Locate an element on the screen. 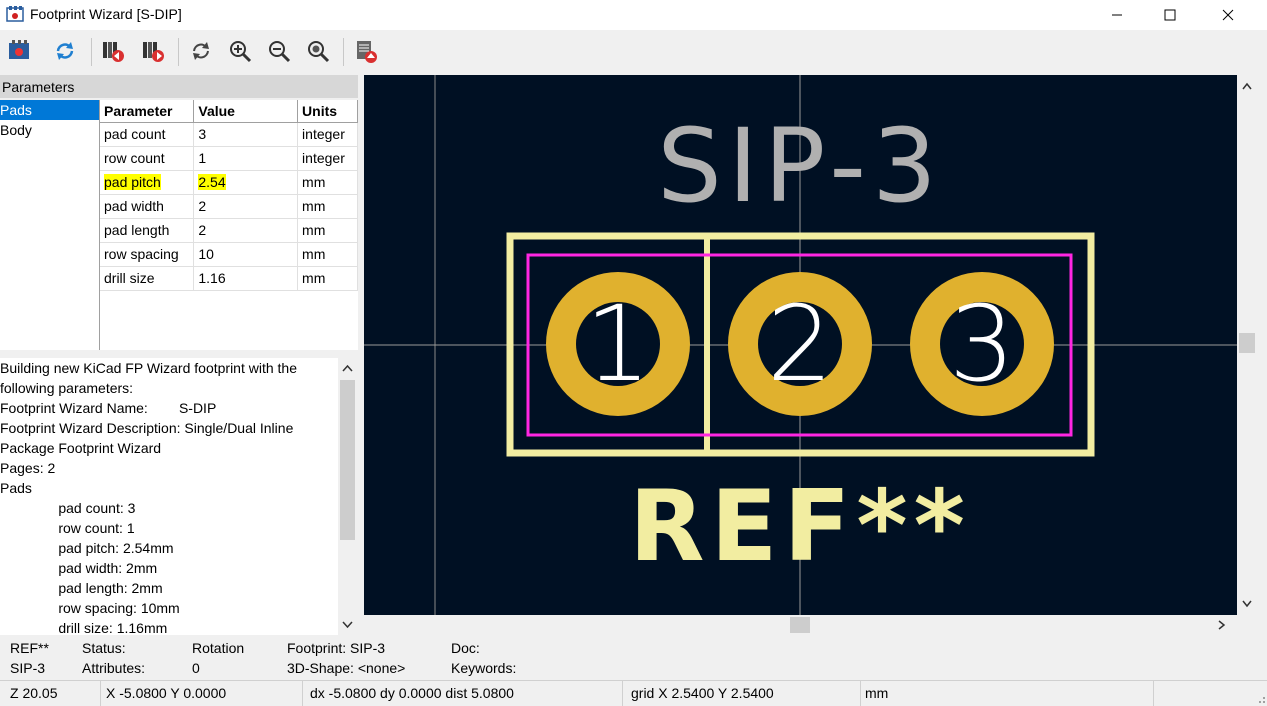  select-wizard-icon is located at coordinates (19, 49).